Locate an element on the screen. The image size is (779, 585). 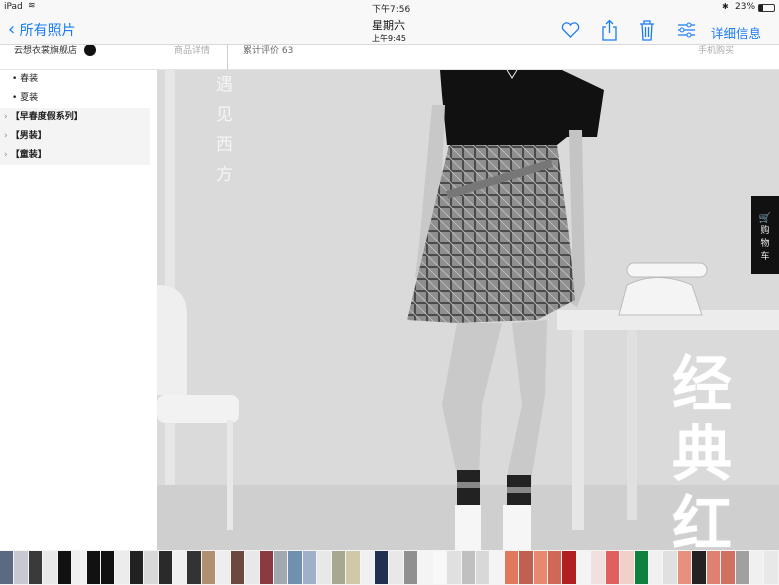
info-button: 详细信息 is located at coordinates (736, 32).